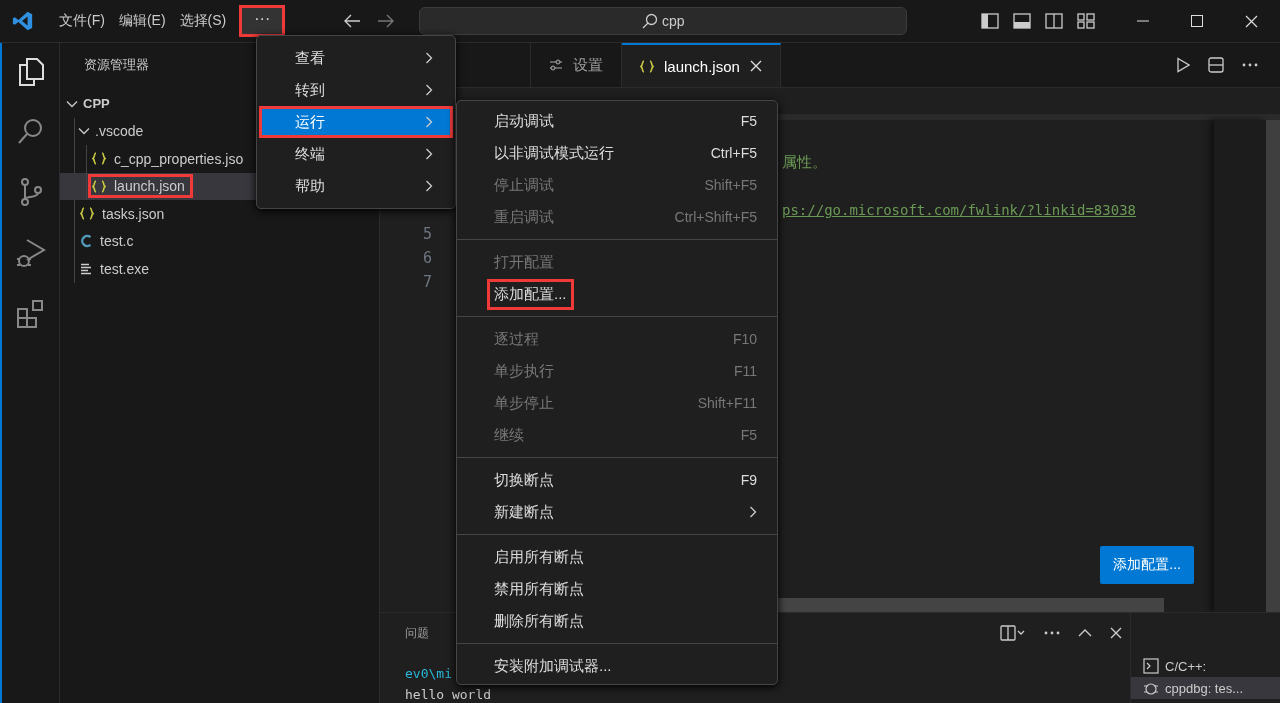 Image resolution: width=1280 pixels, height=703 pixels. What do you see at coordinates (356, 90) in the screenshot?
I see `menu-item: 转到` at bounding box center [356, 90].